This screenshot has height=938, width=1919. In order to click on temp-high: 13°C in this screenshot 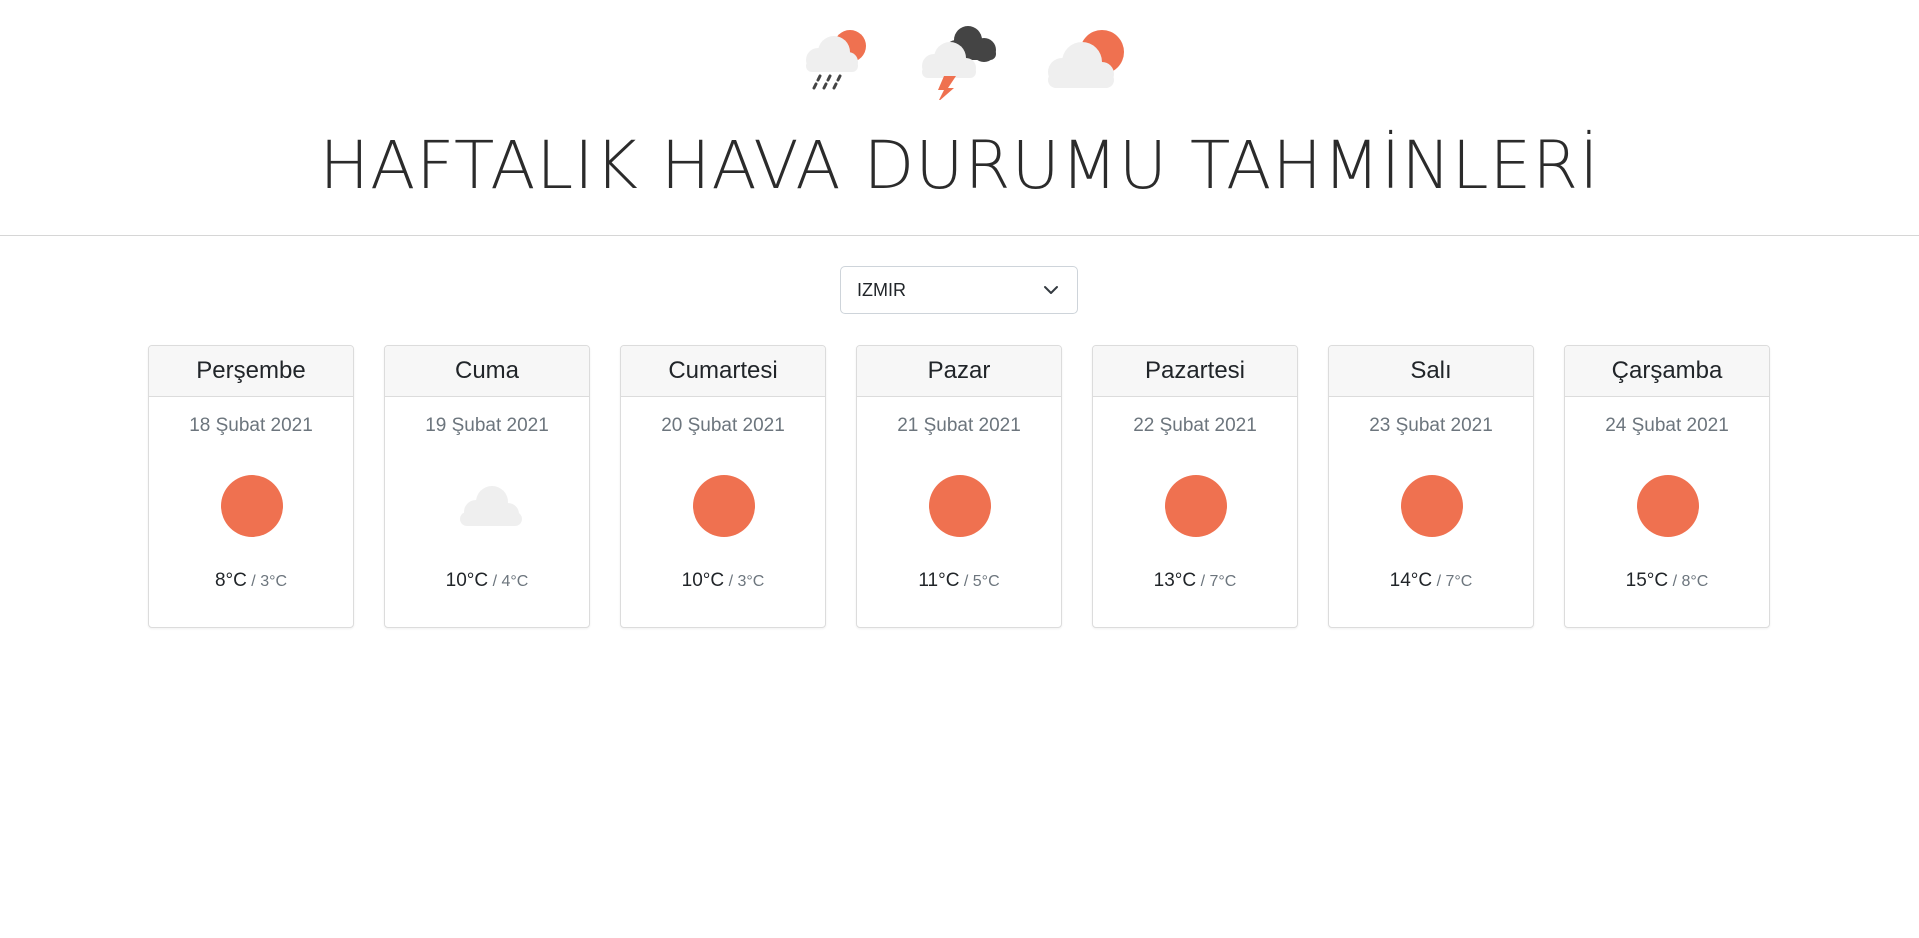, I will do `click(1175, 580)`.